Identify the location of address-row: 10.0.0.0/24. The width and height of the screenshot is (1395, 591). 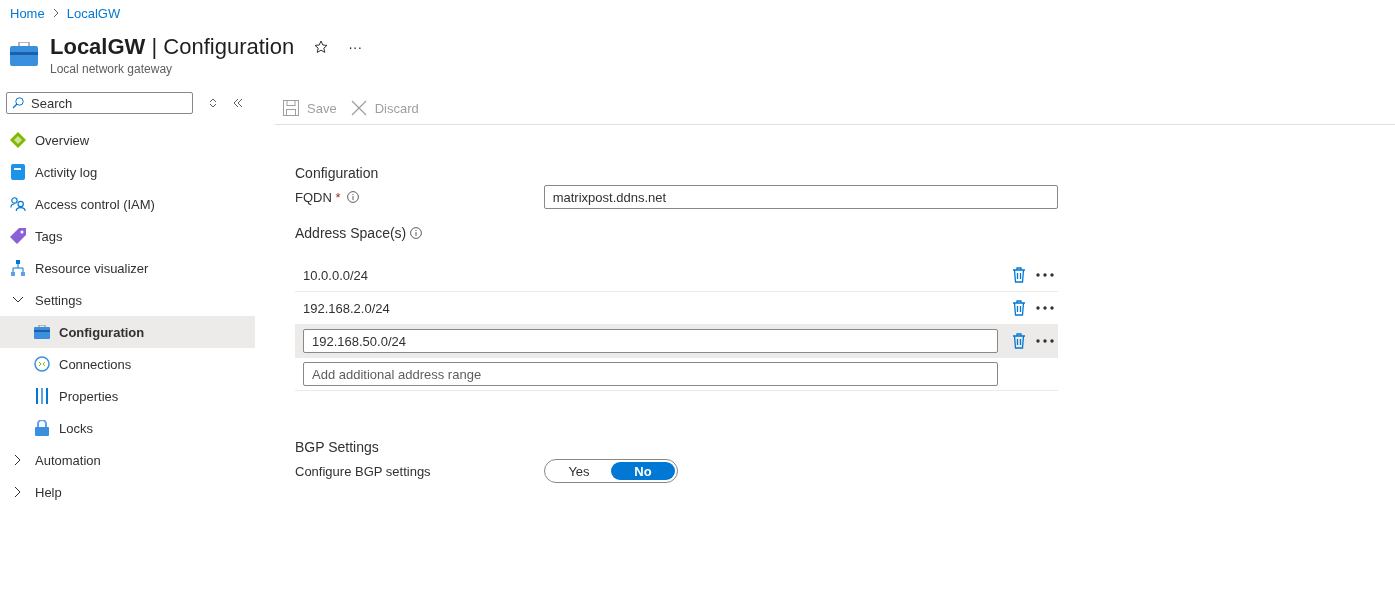
(676, 275).